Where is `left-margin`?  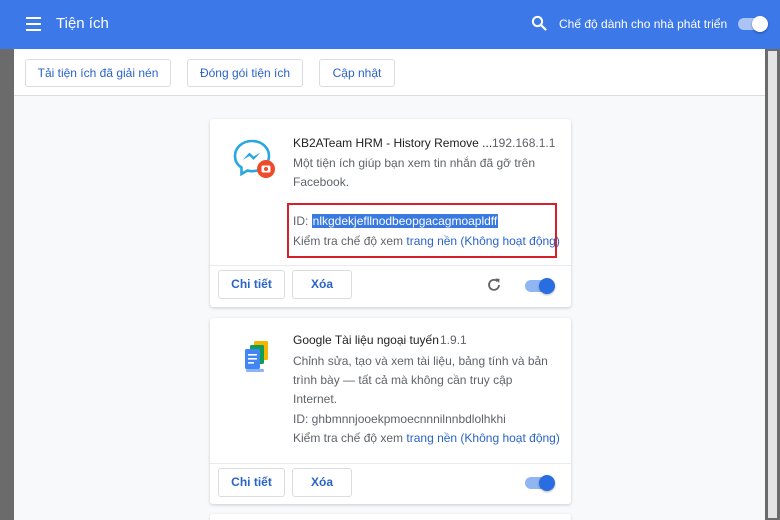
left-margin is located at coordinates (7, 284).